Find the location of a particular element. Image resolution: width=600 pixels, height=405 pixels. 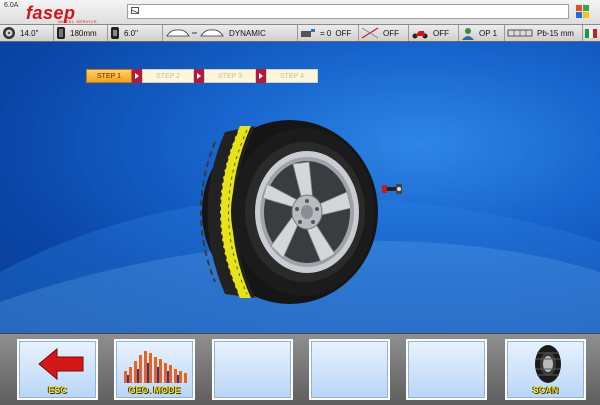

envelope-icon is located at coordinates (135, 10).